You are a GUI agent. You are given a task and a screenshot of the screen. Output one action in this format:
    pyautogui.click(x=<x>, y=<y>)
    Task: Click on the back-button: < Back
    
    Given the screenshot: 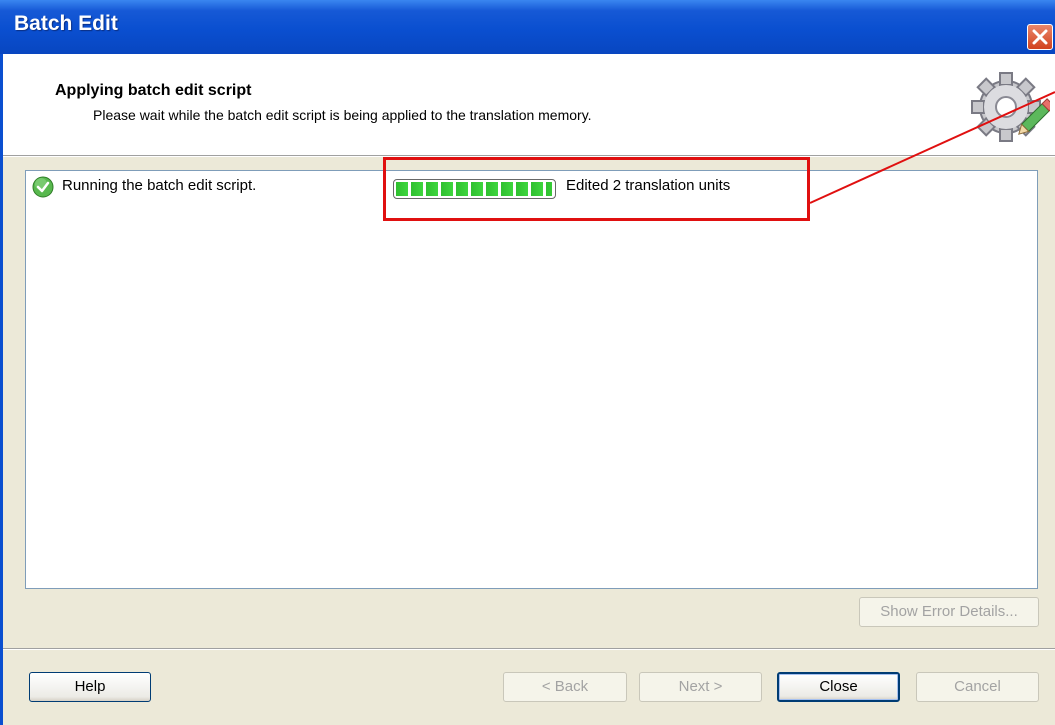 What is the action you would take?
    pyautogui.click(x=565, y=687)
    